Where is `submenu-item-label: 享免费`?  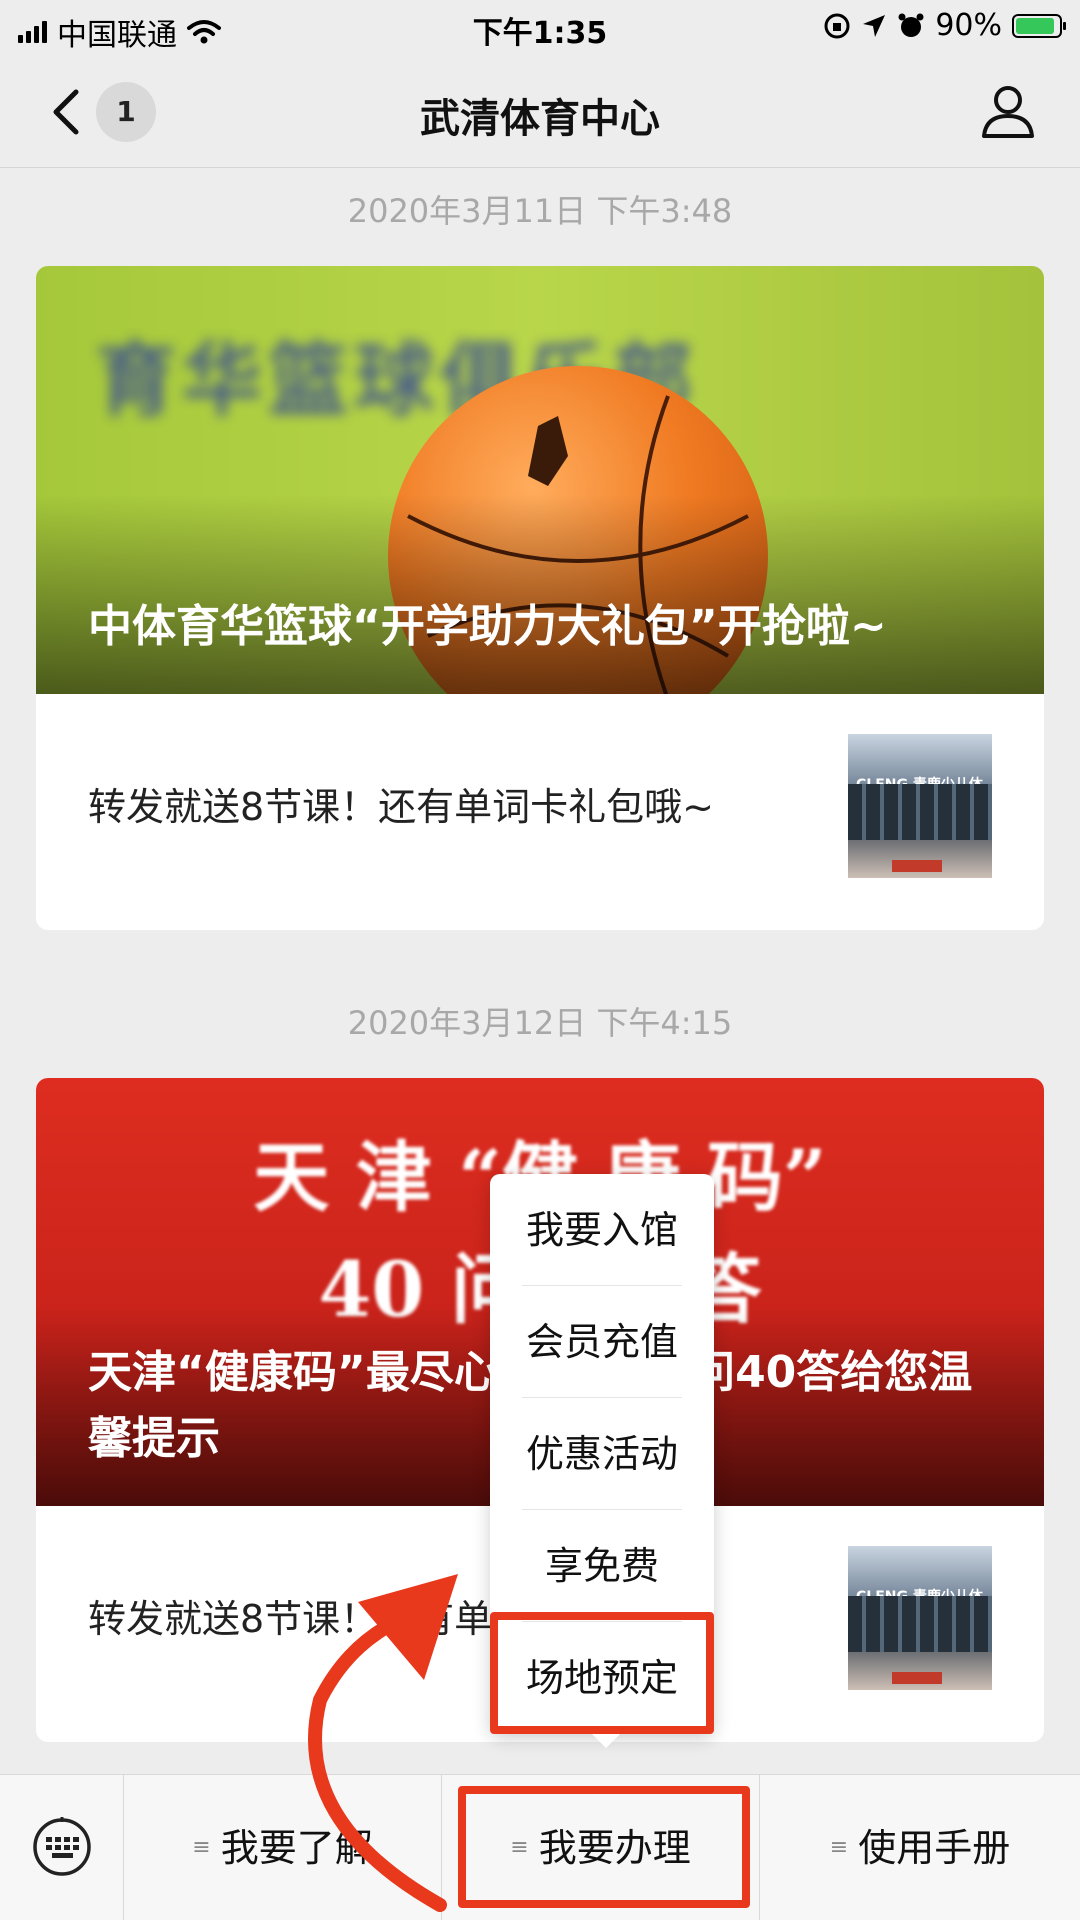 submenu-item-label: 享免费 is located at coordinates (601, 1566).